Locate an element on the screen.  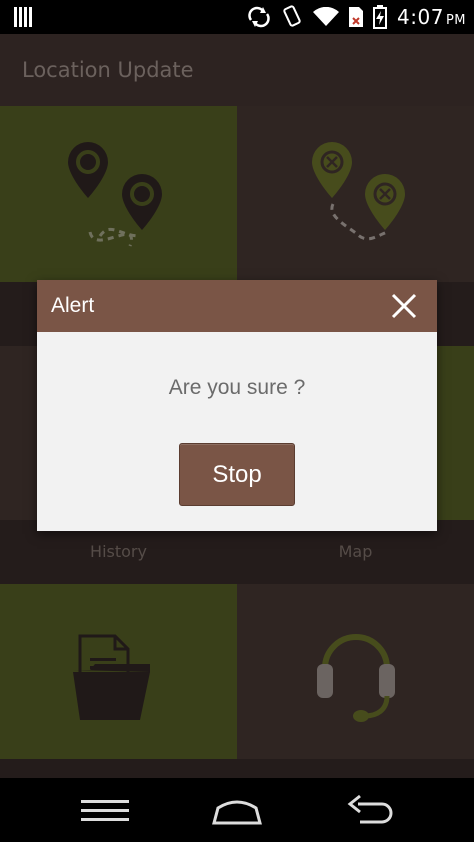
close-icon is located at coordinates (404, 306).